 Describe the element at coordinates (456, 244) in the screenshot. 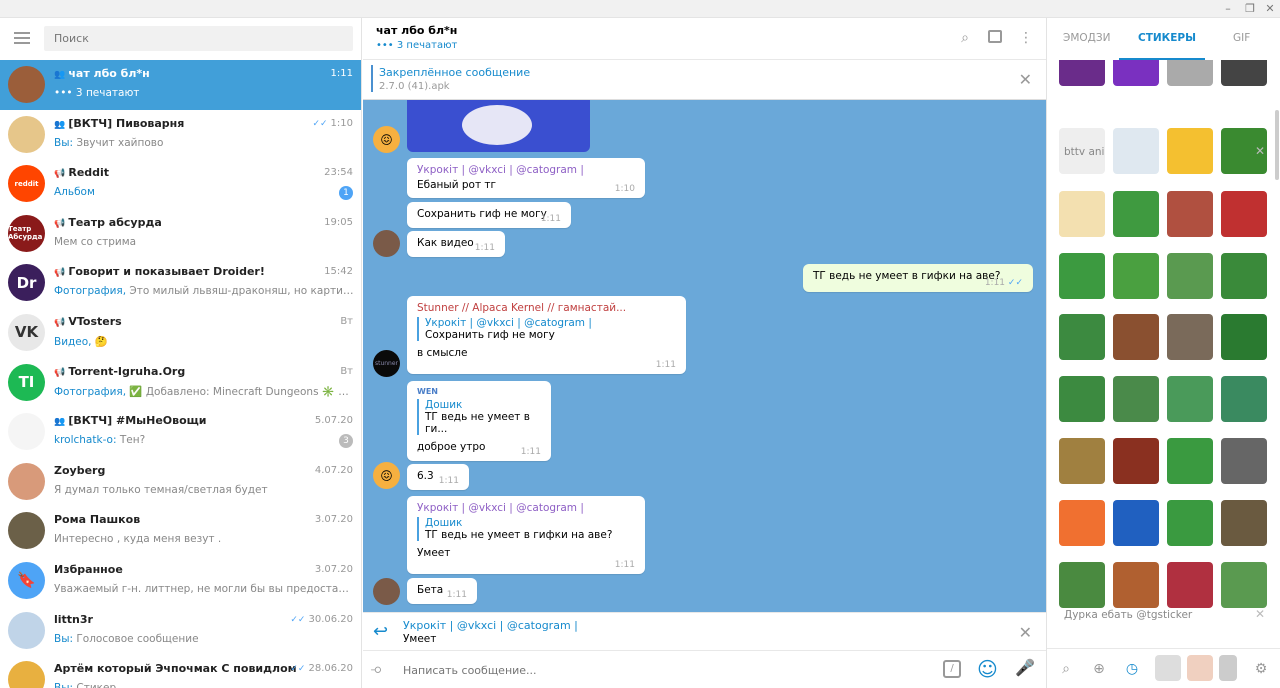

I see `message-bubble: Как видео 1:11` at that location.